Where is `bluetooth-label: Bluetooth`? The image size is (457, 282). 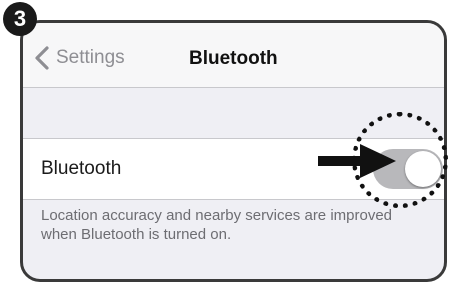
bluetooth-label: Bluetooth is located at coordinates (81, 168).